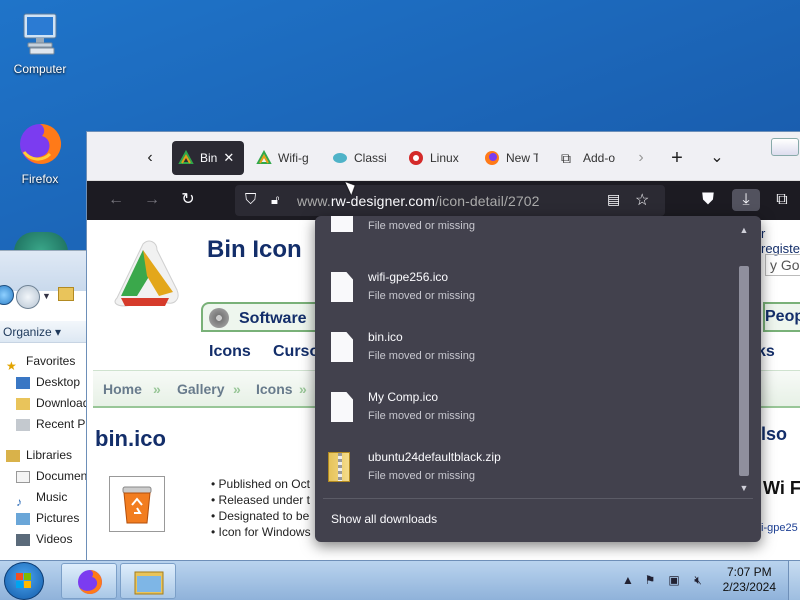 This screenshot has height=600, width=800. I want to click on crumb-gallery: Gallery, so click(200, 389).